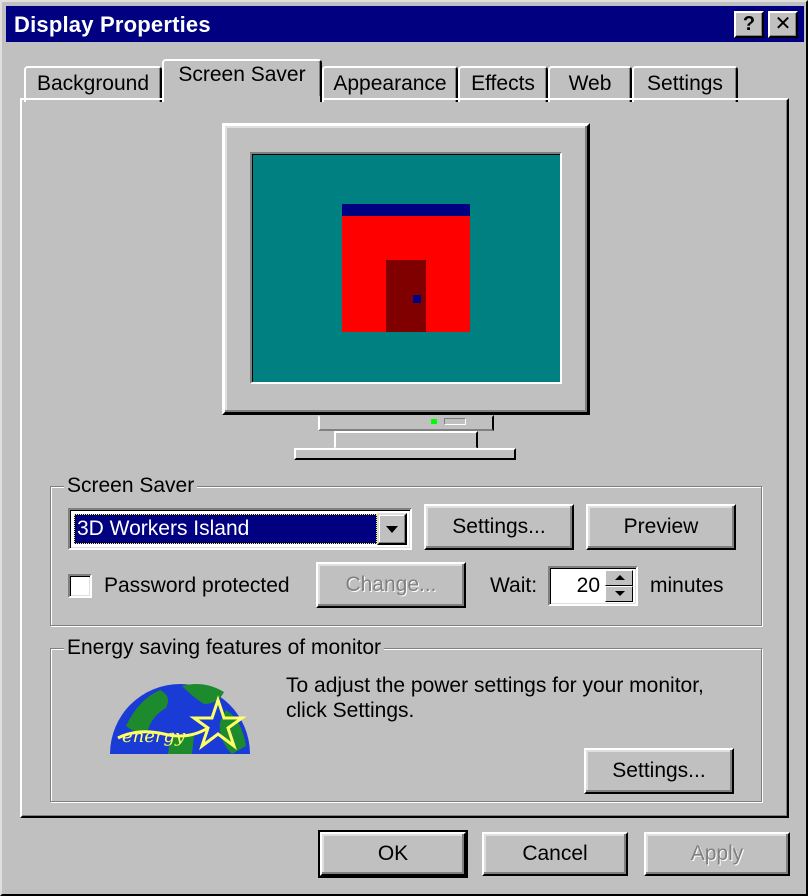  What do you see at coordinates (242, 74) in the screenshot?
I see `tab-label: Screen Saver` at bounding box center [242, 74].